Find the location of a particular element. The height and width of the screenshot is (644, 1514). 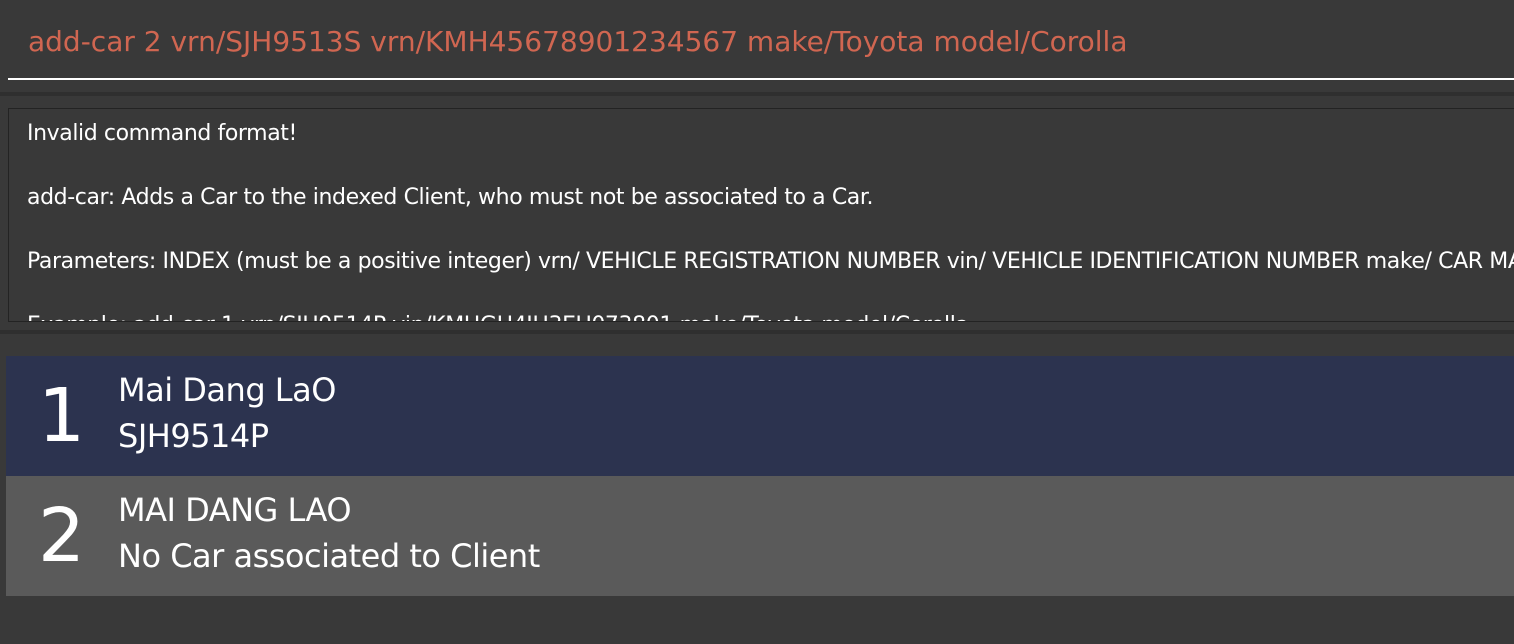

client-car: SJH9514P is located at coordinates (193, 436).